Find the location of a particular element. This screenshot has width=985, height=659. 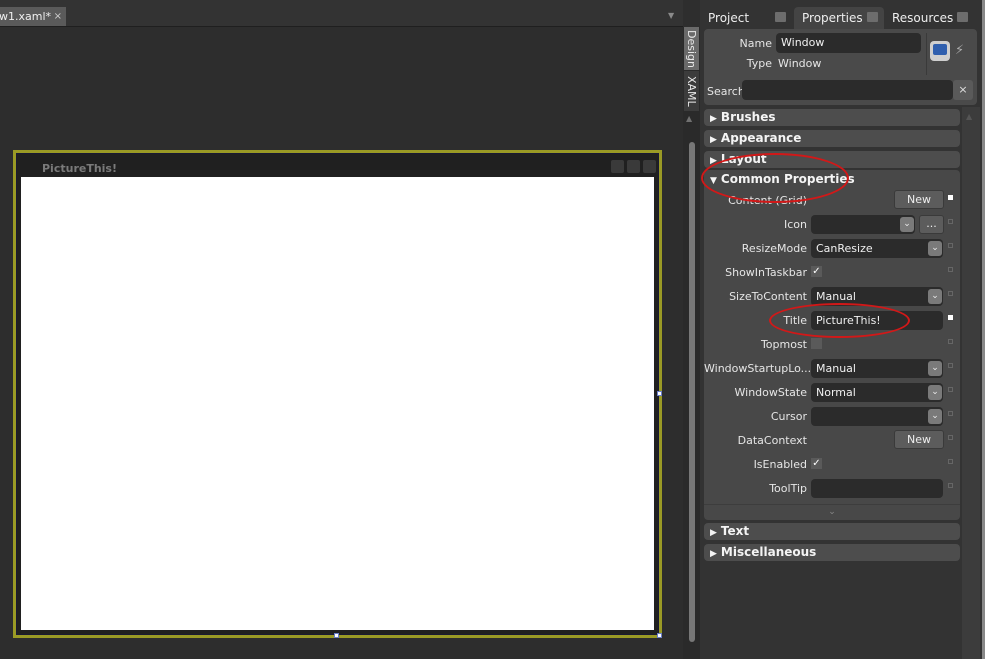

resize-handle-corner is located at coordinates (659, 635).